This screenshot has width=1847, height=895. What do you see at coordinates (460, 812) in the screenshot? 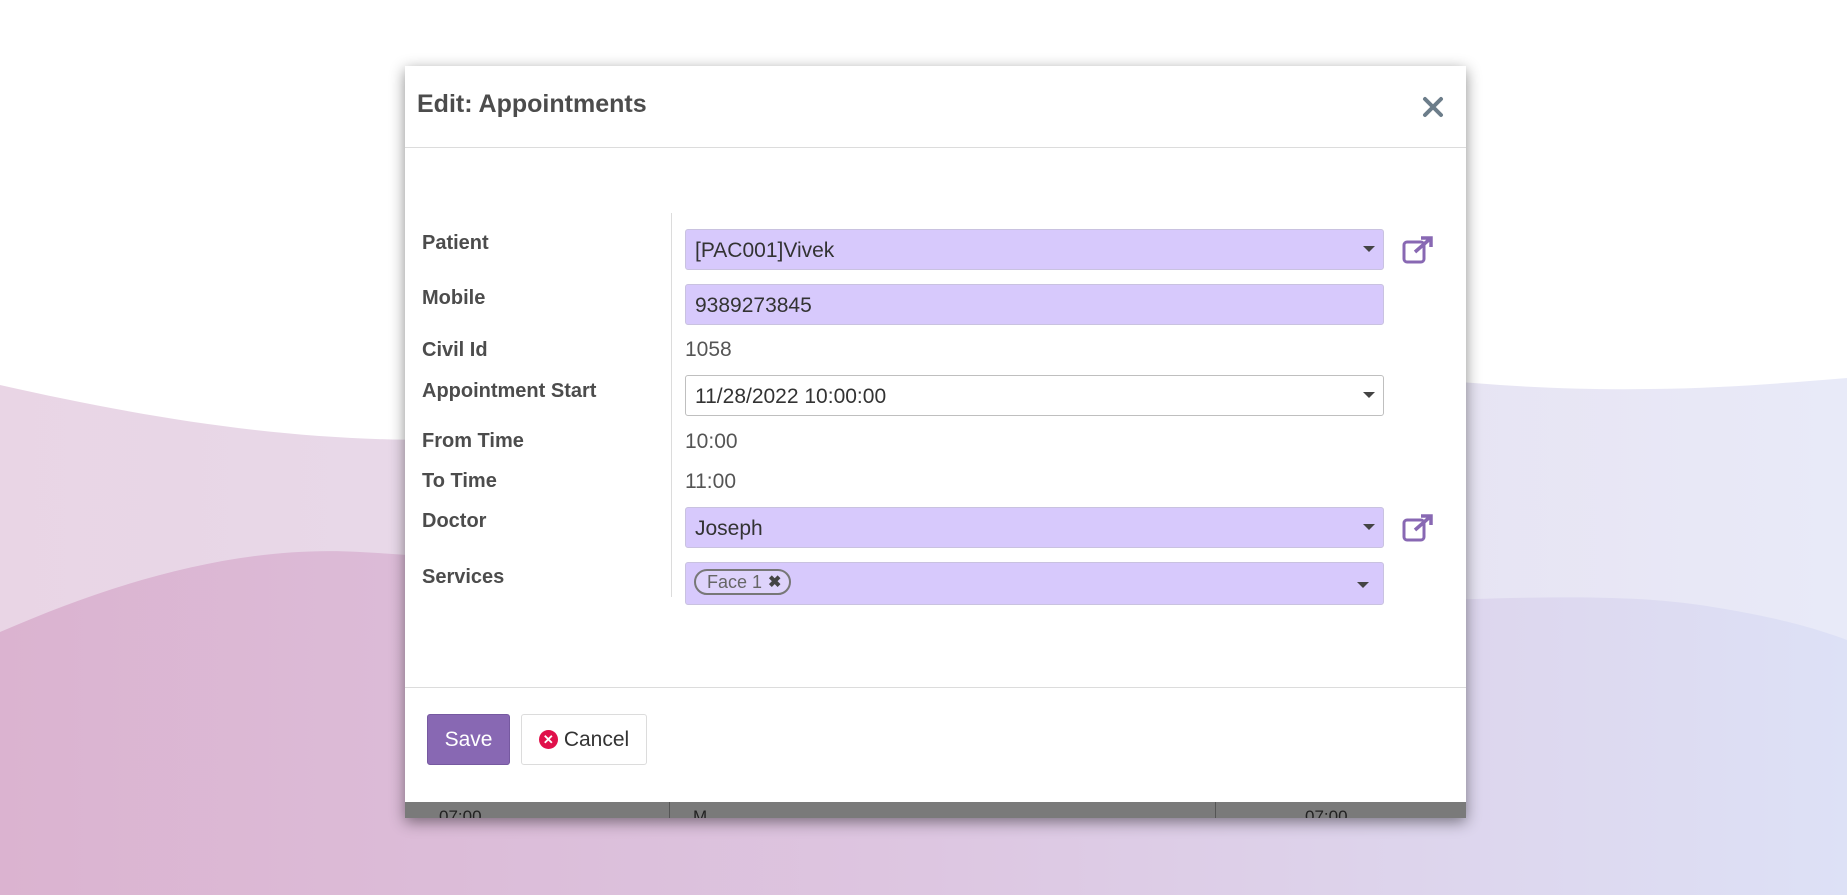
I see `calendar-time-left: 07:00` at bounding box center [460, 812].